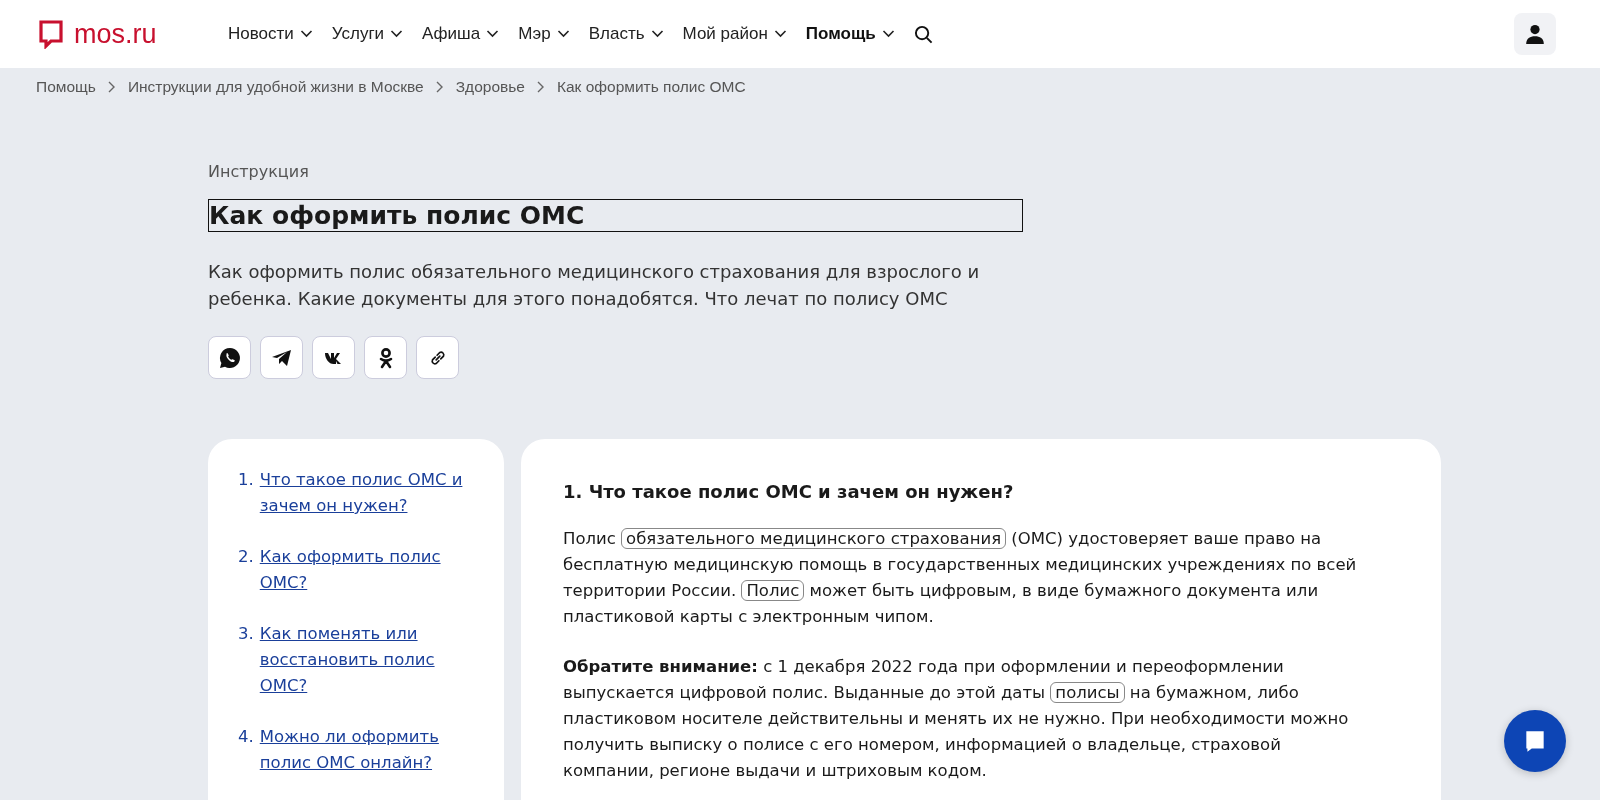 This screenshot has height=800, width=1600. Describe the element at coordinates (651, 87) in the screenshot. I see `breadcrumb-link: Как оформить полис ОМС` at that location.